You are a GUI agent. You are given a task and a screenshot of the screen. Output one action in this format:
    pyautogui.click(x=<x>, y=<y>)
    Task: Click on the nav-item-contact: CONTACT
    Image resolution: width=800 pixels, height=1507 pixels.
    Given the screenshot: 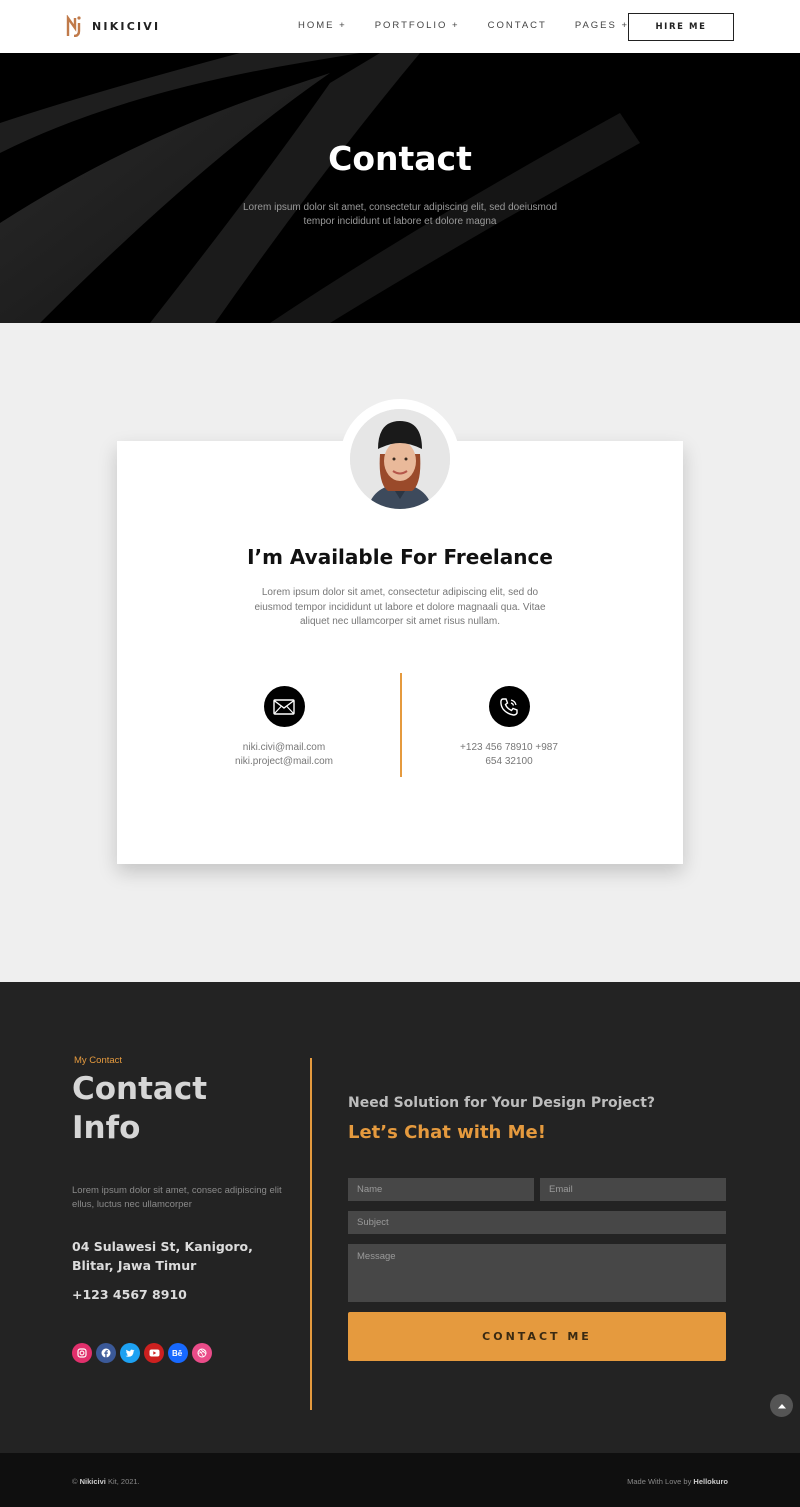 What is the action you would take?
    pyautogui.click(x=517, y=25)
    